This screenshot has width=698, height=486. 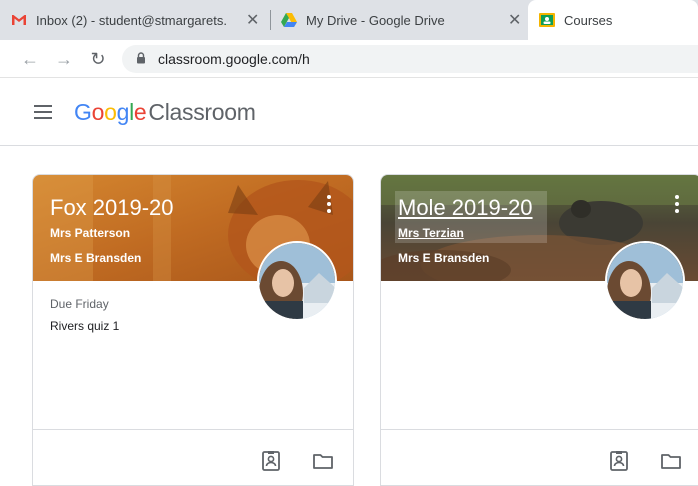 I want to click on course-title: Mole 2019-20, so click(x=465, y=208).